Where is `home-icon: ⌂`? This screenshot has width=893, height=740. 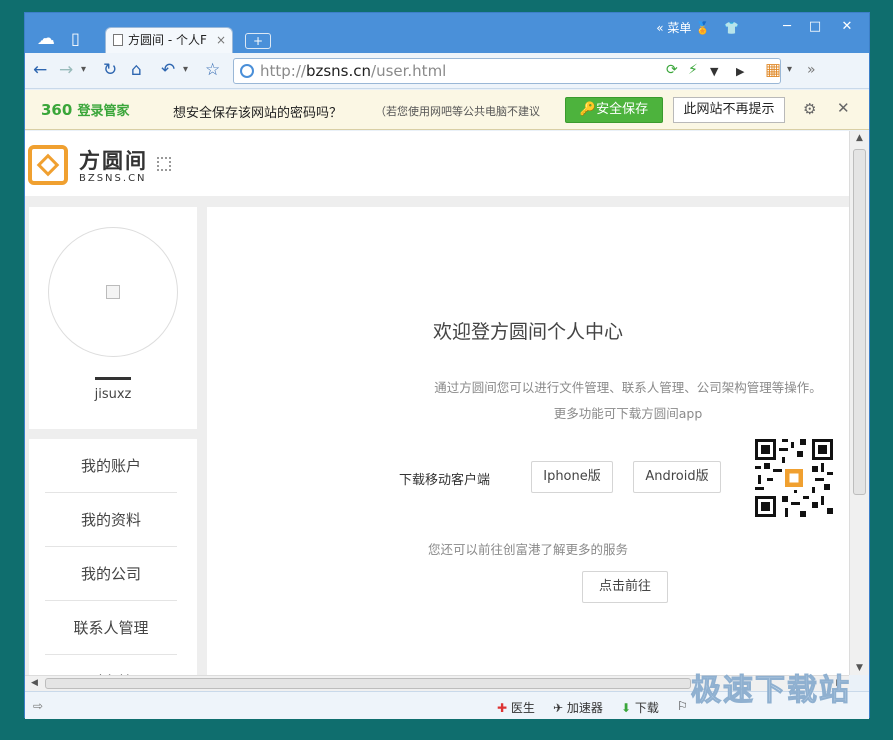
home-icon: ⌂ is located at coordinates (136, 70).